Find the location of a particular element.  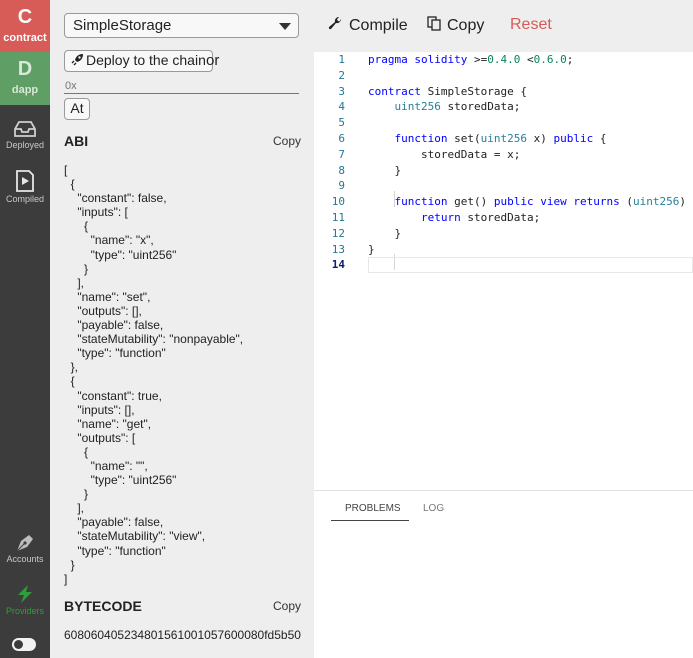

deploy-button: Deploy to the chain is located at coordinates (138, 61).